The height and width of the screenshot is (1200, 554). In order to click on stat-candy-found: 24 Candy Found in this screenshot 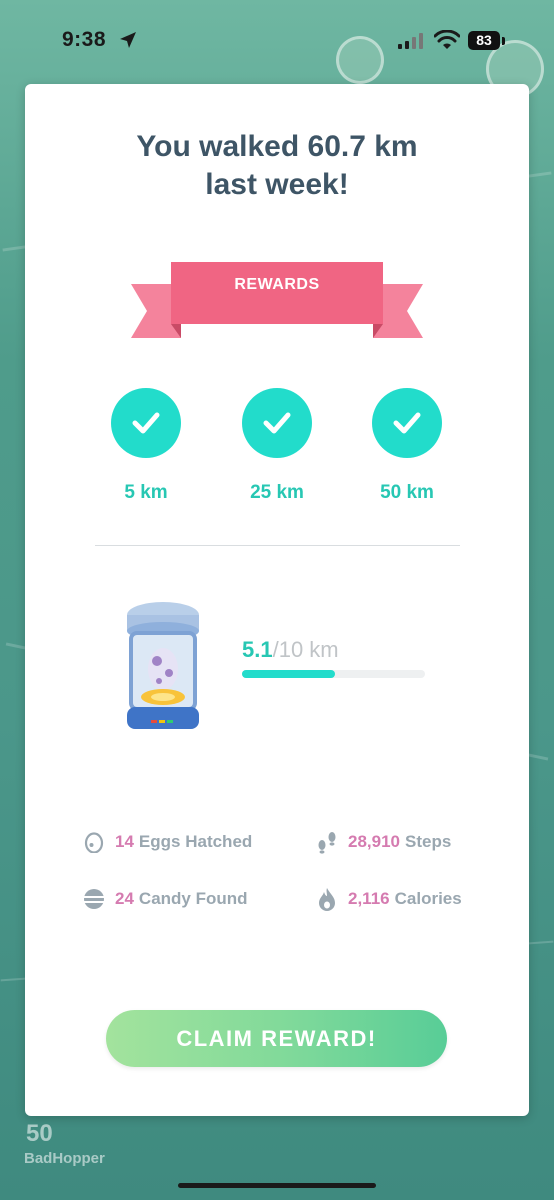, I will do `click(165, 899)`.